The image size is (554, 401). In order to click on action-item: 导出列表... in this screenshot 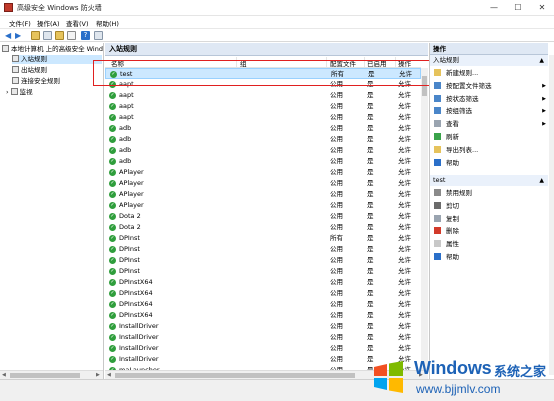, I will do `click(491, 150)`.